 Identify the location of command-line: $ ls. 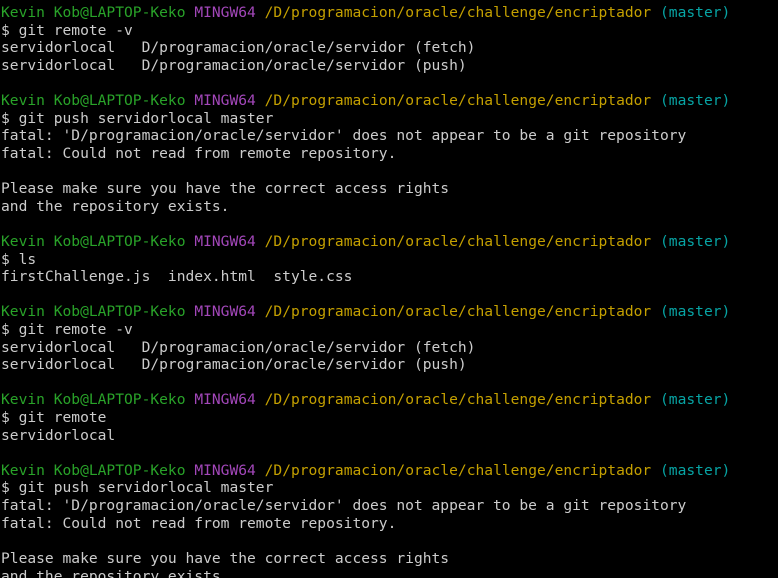
(389, 260).